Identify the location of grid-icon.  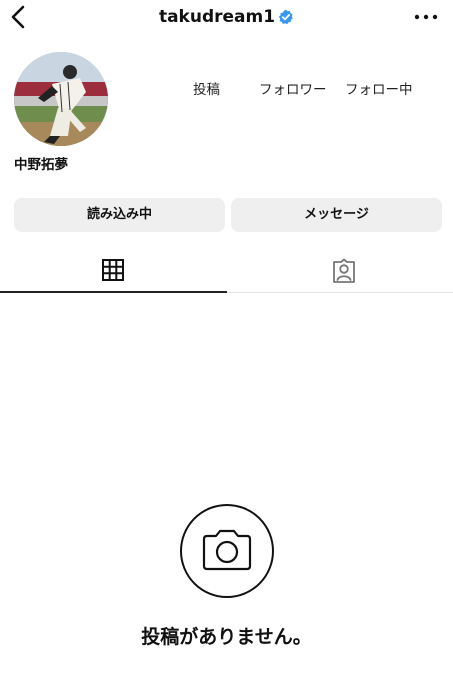
(113, 270).